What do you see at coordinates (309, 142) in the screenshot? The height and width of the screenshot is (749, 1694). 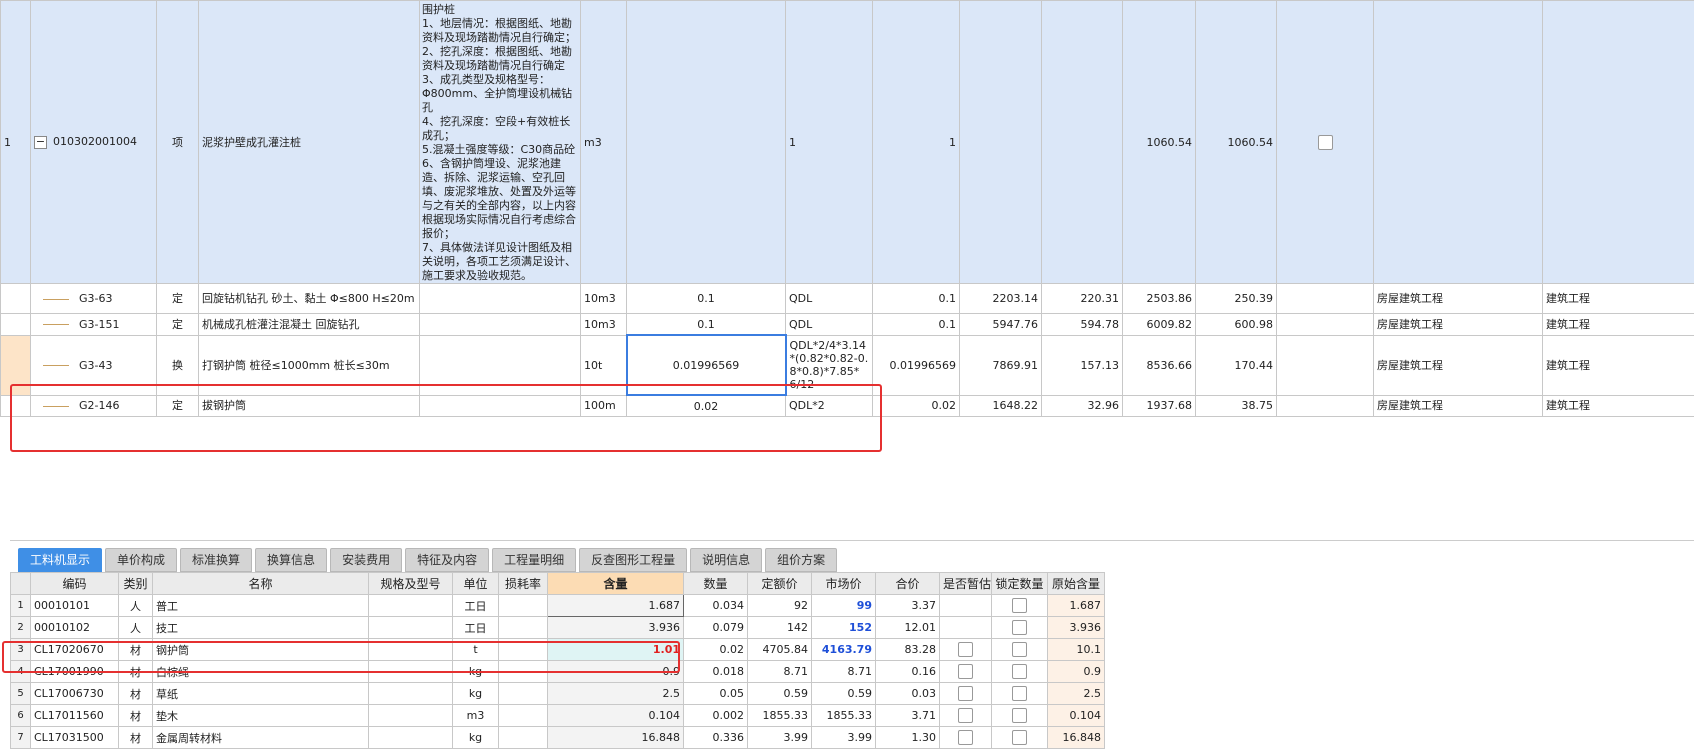 I see `name-cell: 泥浆护壁成孔灌注桩` at bounding box center [309, 142].